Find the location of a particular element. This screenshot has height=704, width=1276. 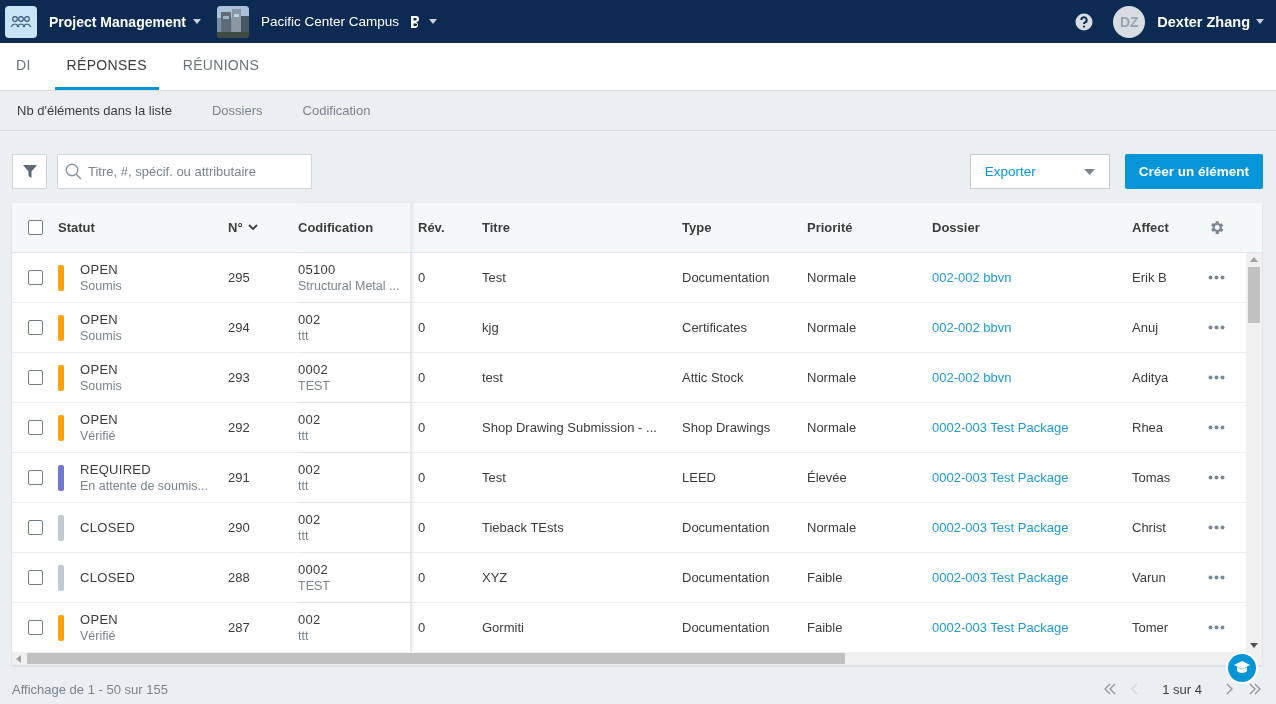

sub-tab: Dossiers is located at coordinates (237, 110).